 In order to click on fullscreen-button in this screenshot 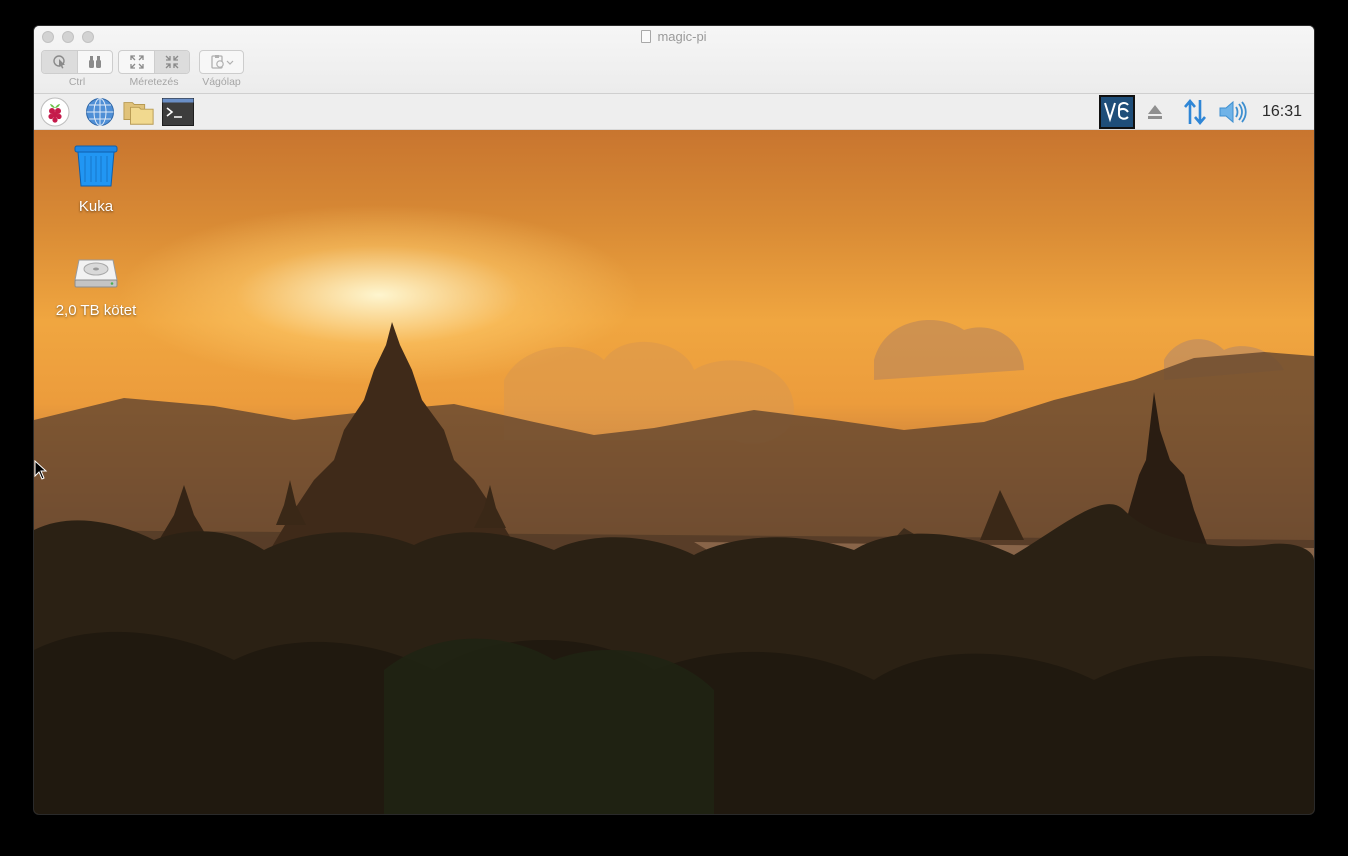, I will do `click(136, 62)`.